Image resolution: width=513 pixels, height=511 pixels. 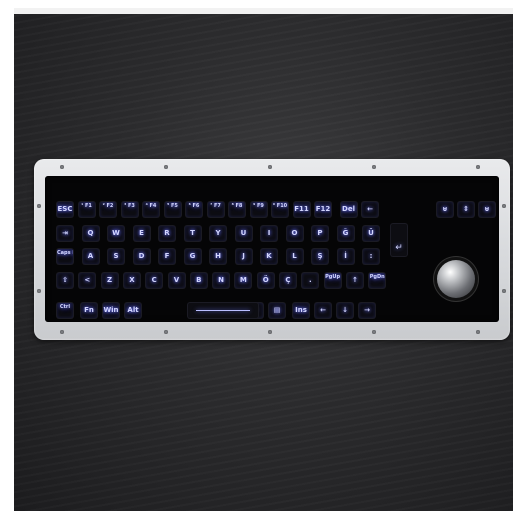 I want to click on key: ., so click(x=310, y=280).